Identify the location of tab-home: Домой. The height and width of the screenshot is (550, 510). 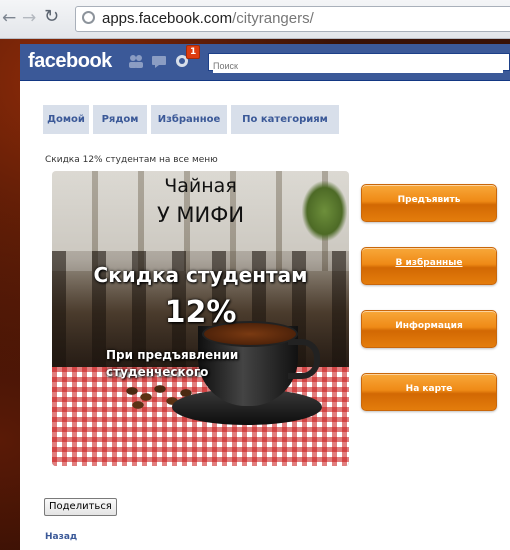
(66, 119).